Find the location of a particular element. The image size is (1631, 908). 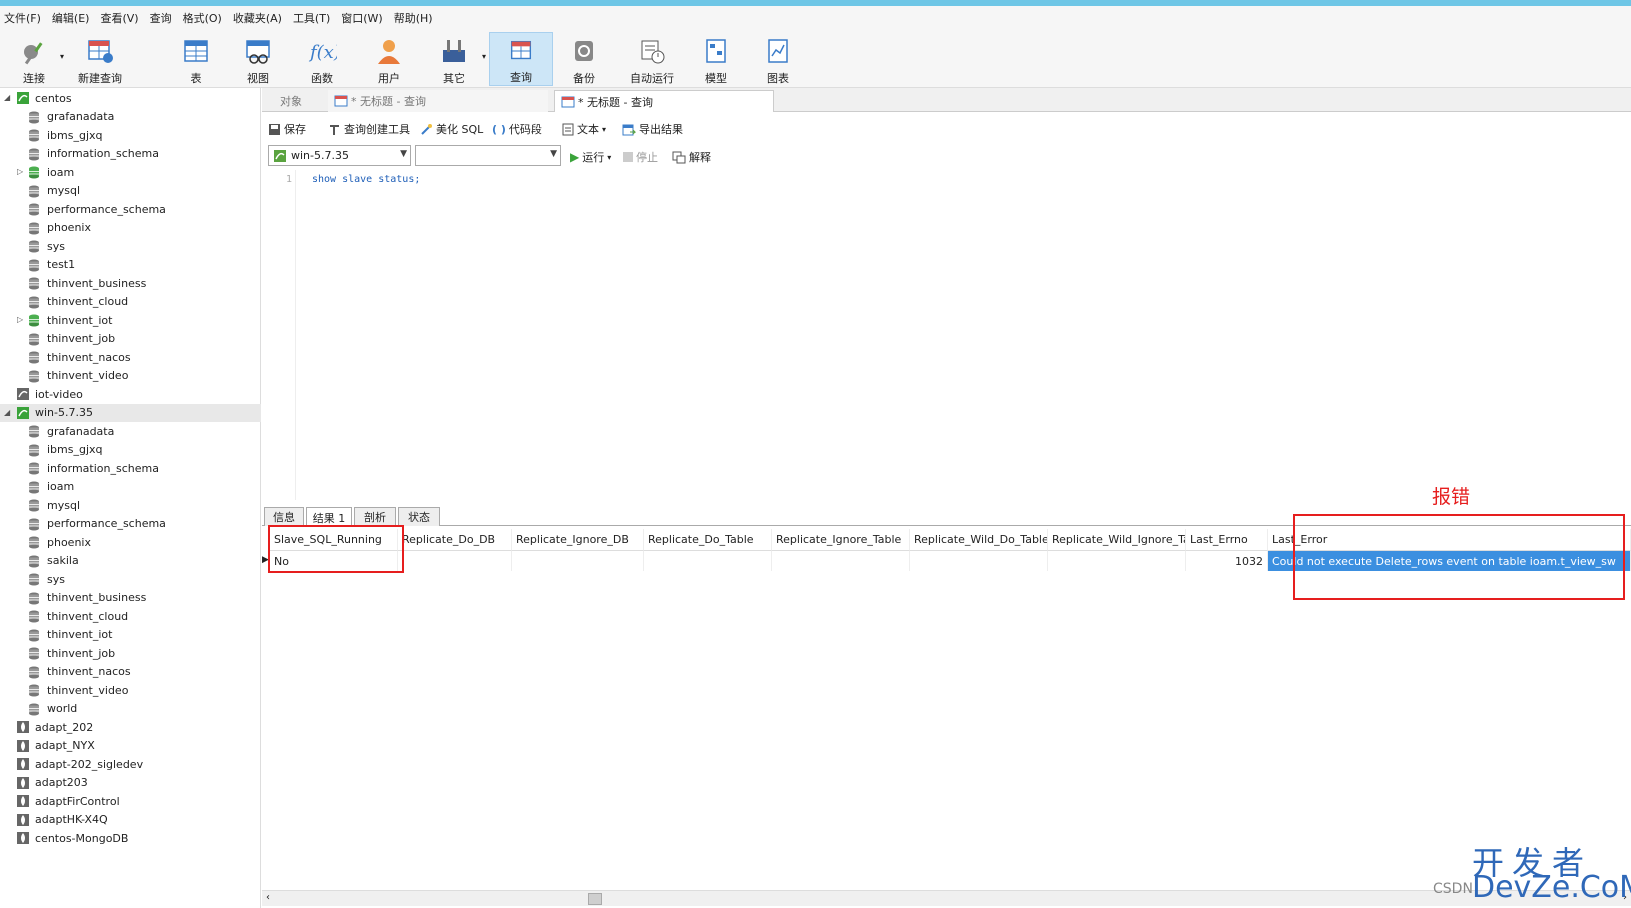

tree-connection: adapt-202_sigledev is located at coordinates (130, 764).